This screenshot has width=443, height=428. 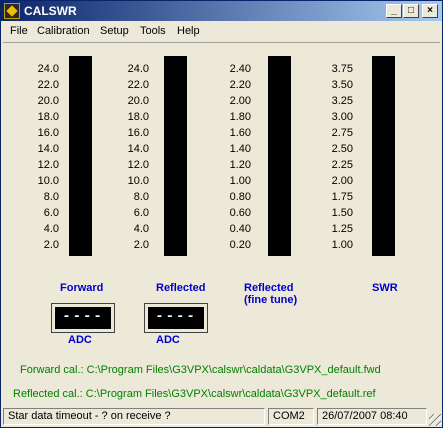 What do you see at coordinates (12, 11) in the screenshot?
I see `app-icon` at bounding box center [12, 11].